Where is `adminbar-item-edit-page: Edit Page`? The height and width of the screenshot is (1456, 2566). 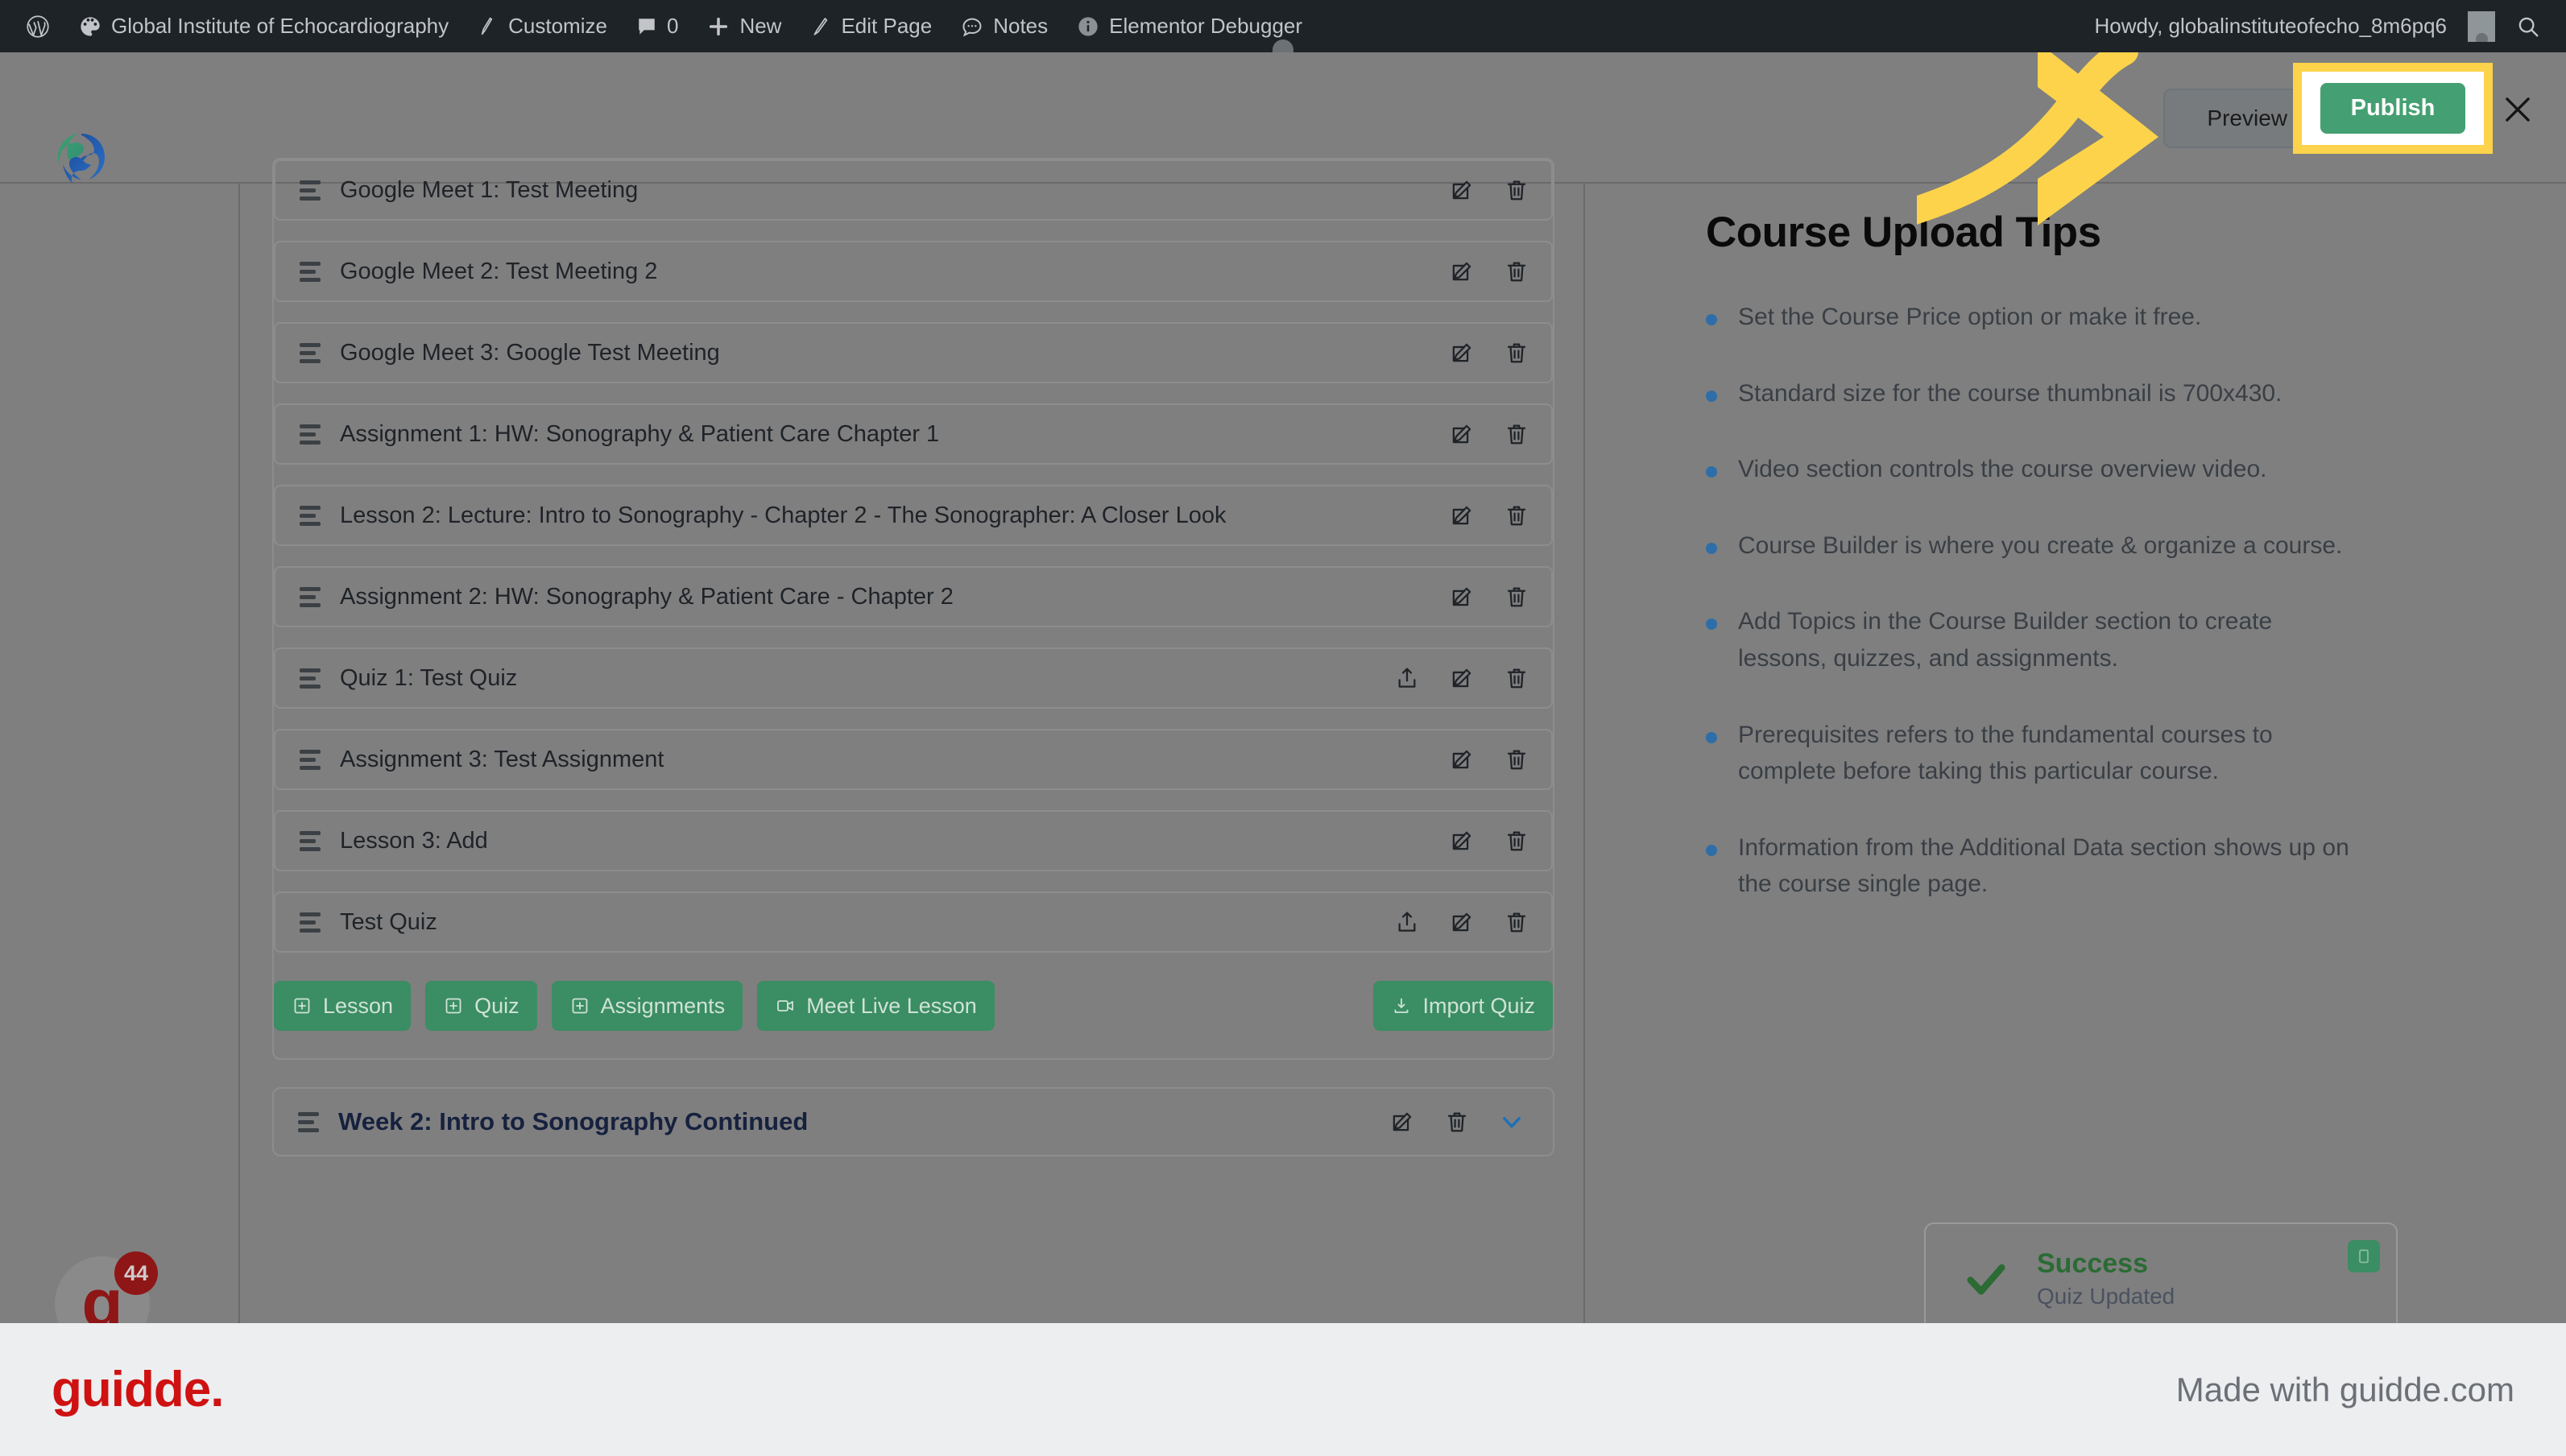
adminbar-item-edit-page: Edit Page is located at coordinates (871, 26).